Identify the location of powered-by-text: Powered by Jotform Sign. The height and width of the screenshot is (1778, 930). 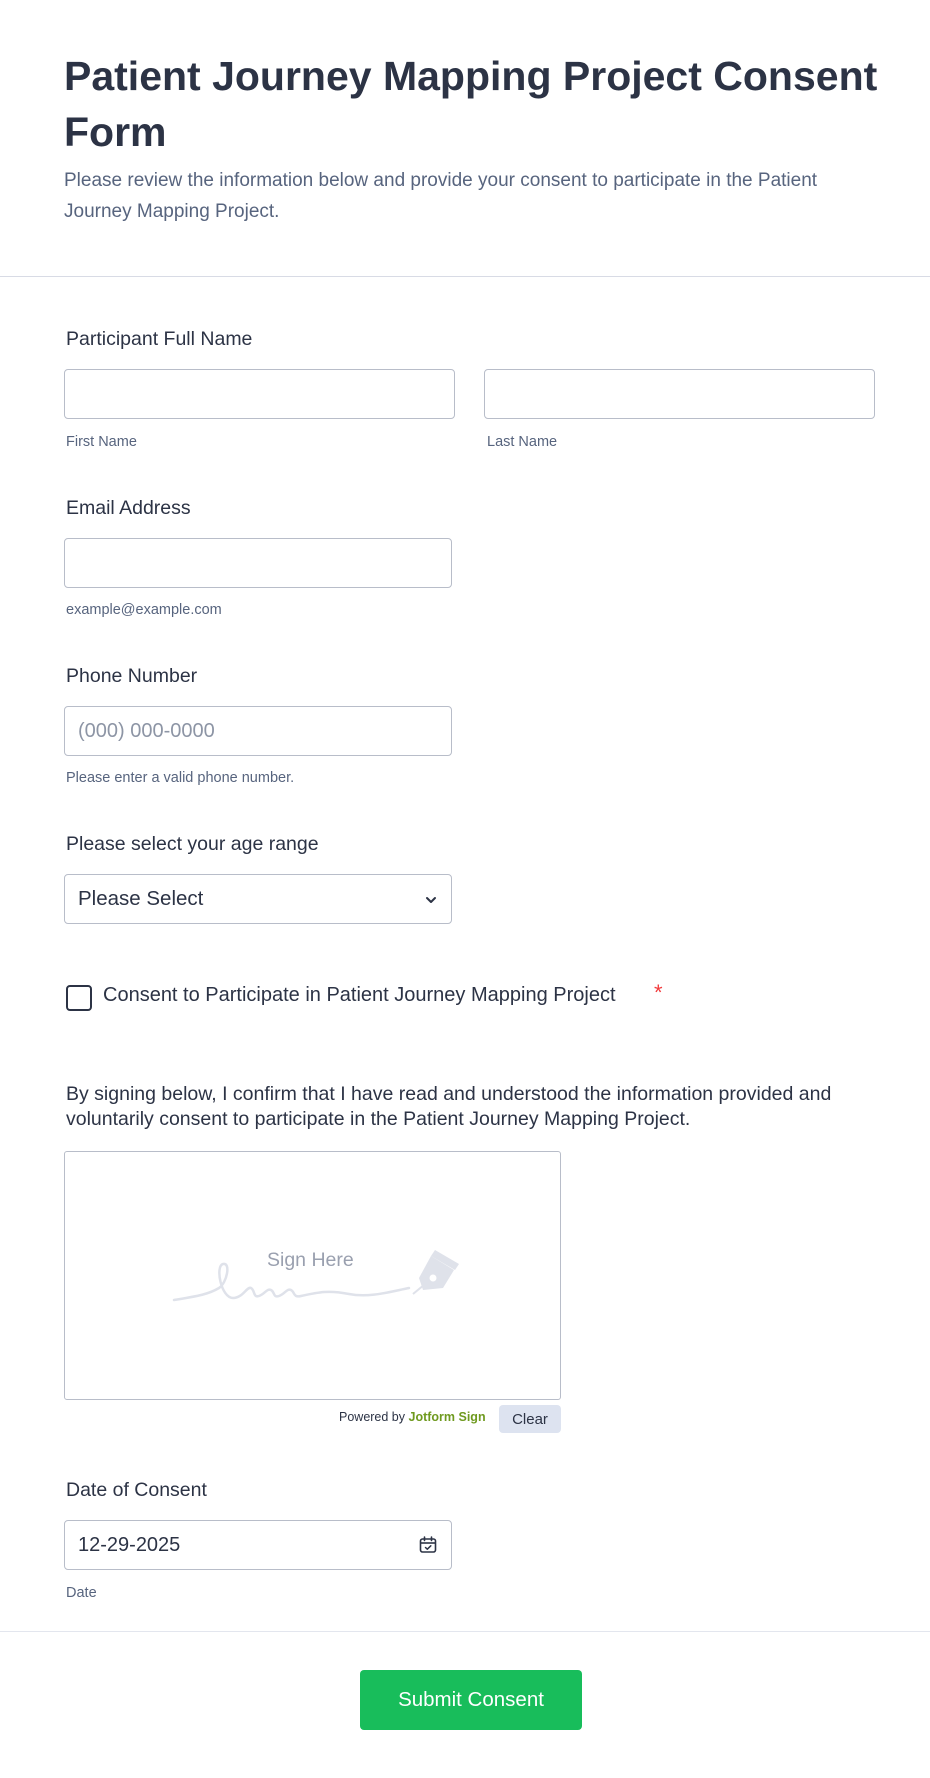
(412, 1417).